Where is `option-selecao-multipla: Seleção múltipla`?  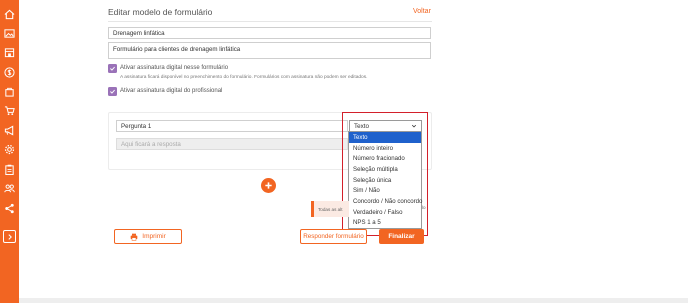
option-selecao-multipla: Seleção múltipla is located at coordinates (385, 169).